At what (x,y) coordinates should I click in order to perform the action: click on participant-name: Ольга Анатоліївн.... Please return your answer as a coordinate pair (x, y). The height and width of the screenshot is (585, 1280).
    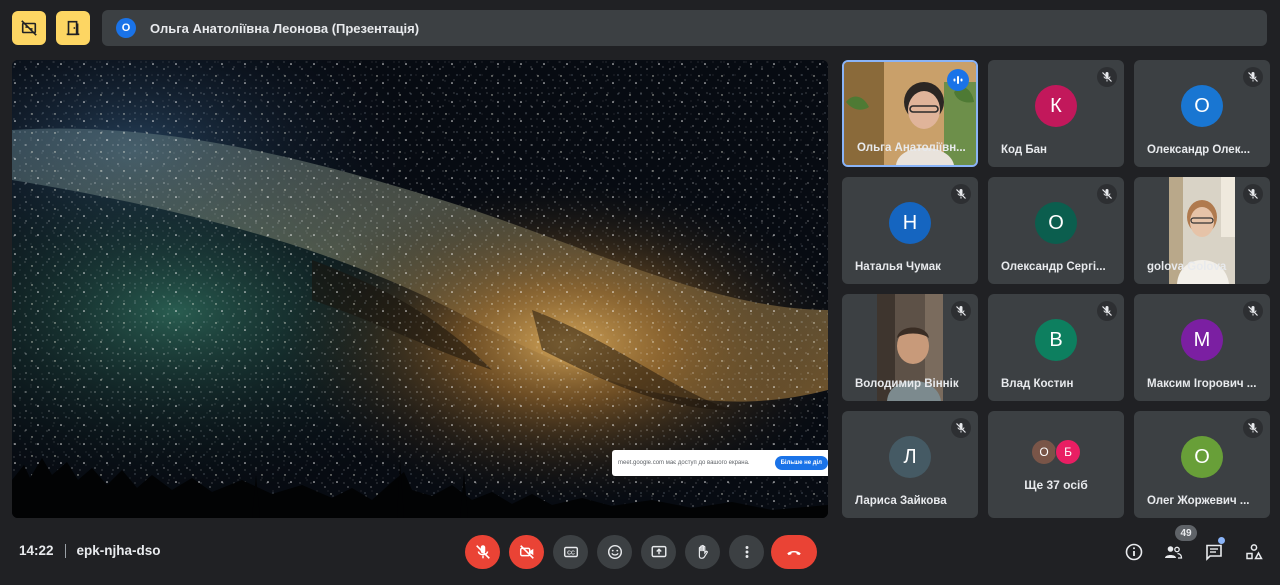
    Looking at the image, I should click on (911, 148).